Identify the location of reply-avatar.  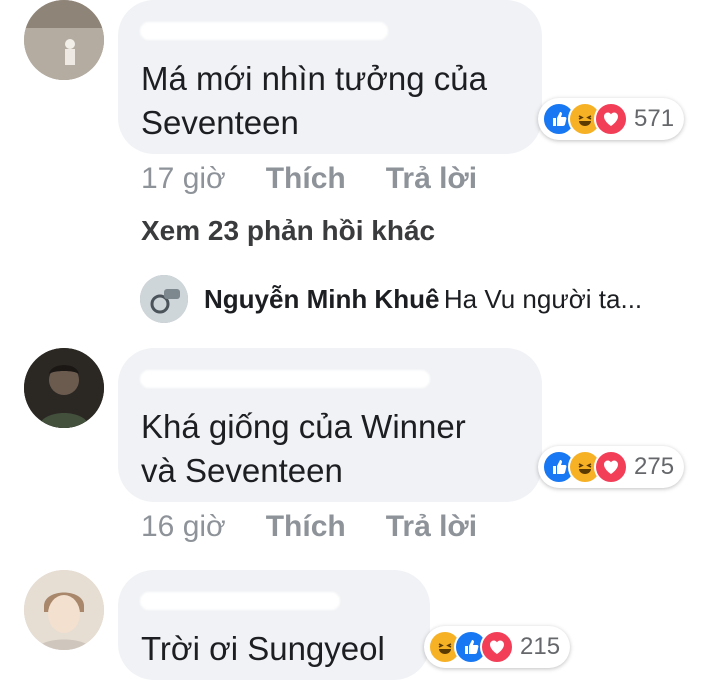
(164, 299).